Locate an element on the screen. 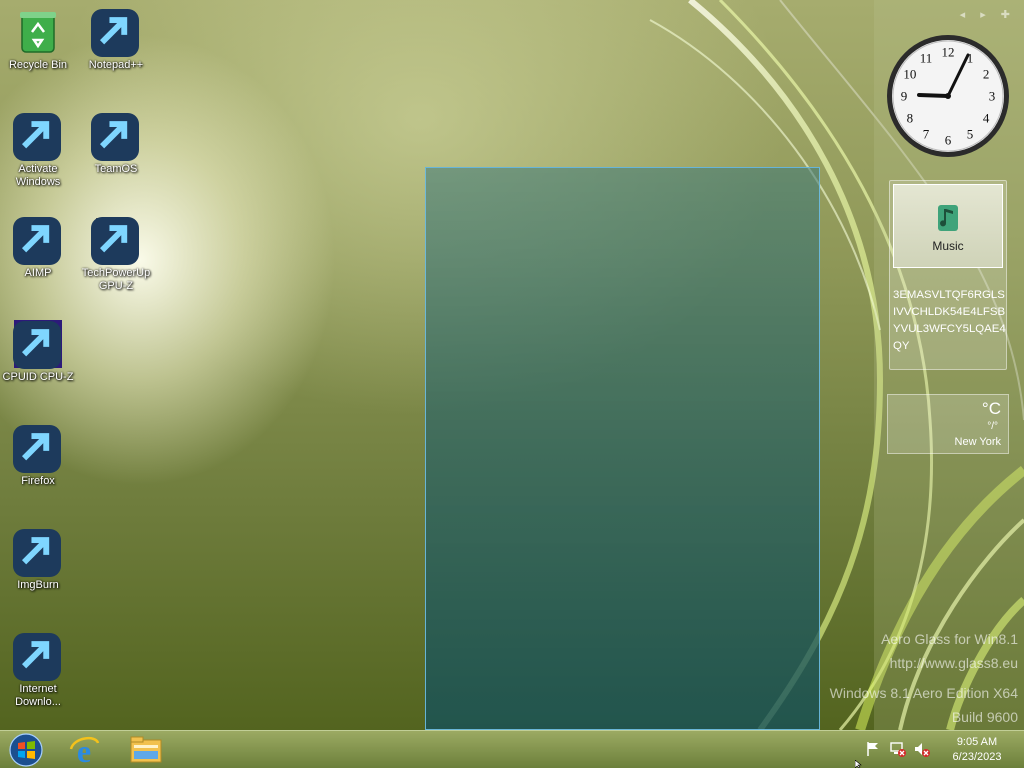 The width and height of the screenshot is (1024, 768). music-label: Music is located at coordinates (948, 246).